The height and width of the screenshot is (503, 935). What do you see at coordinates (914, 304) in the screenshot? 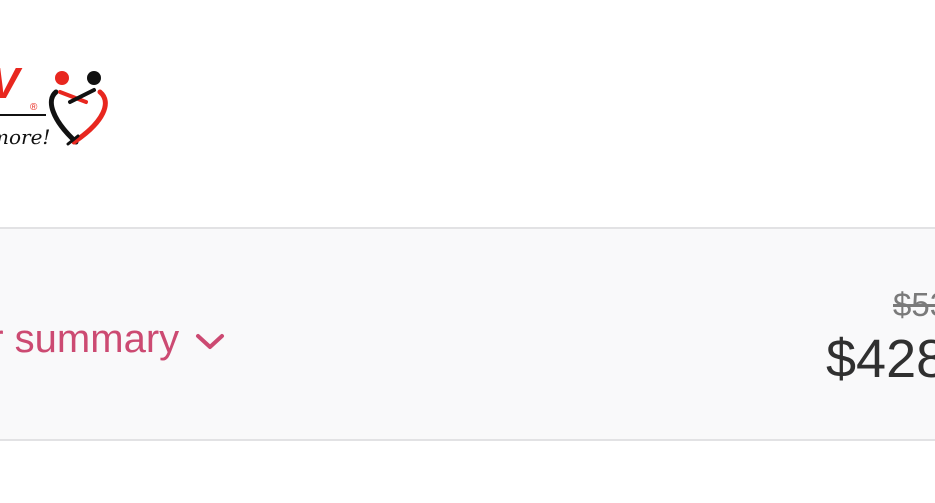
I see `original-price: $53` at bounding box center [914, 304].